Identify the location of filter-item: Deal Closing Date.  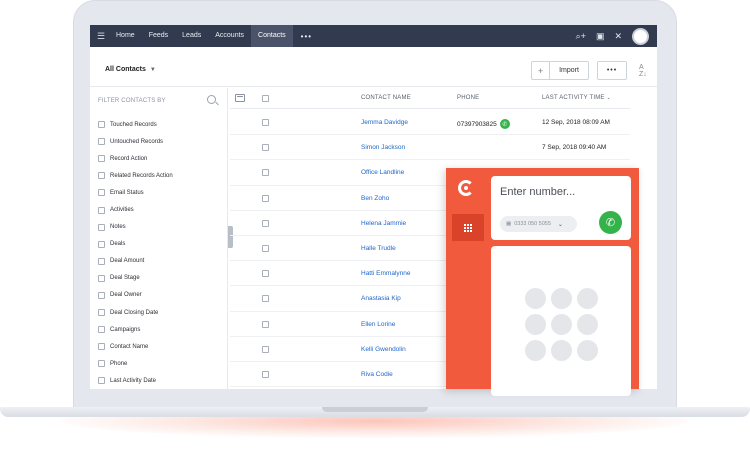
(135, 312).